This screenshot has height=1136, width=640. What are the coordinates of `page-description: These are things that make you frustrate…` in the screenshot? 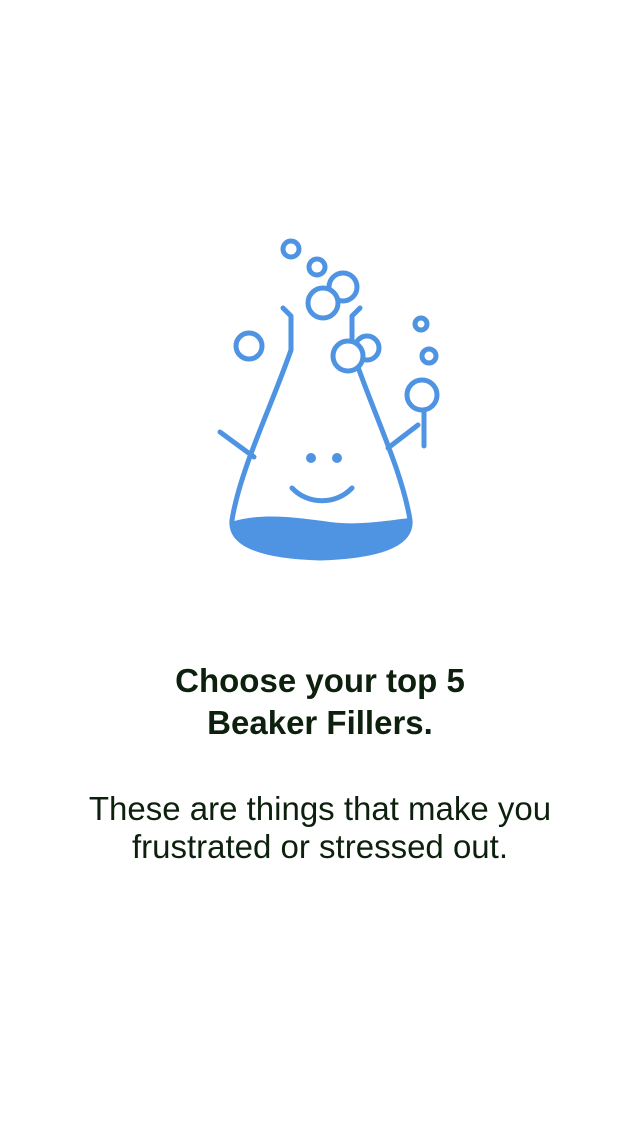 It's located at (320, 828).